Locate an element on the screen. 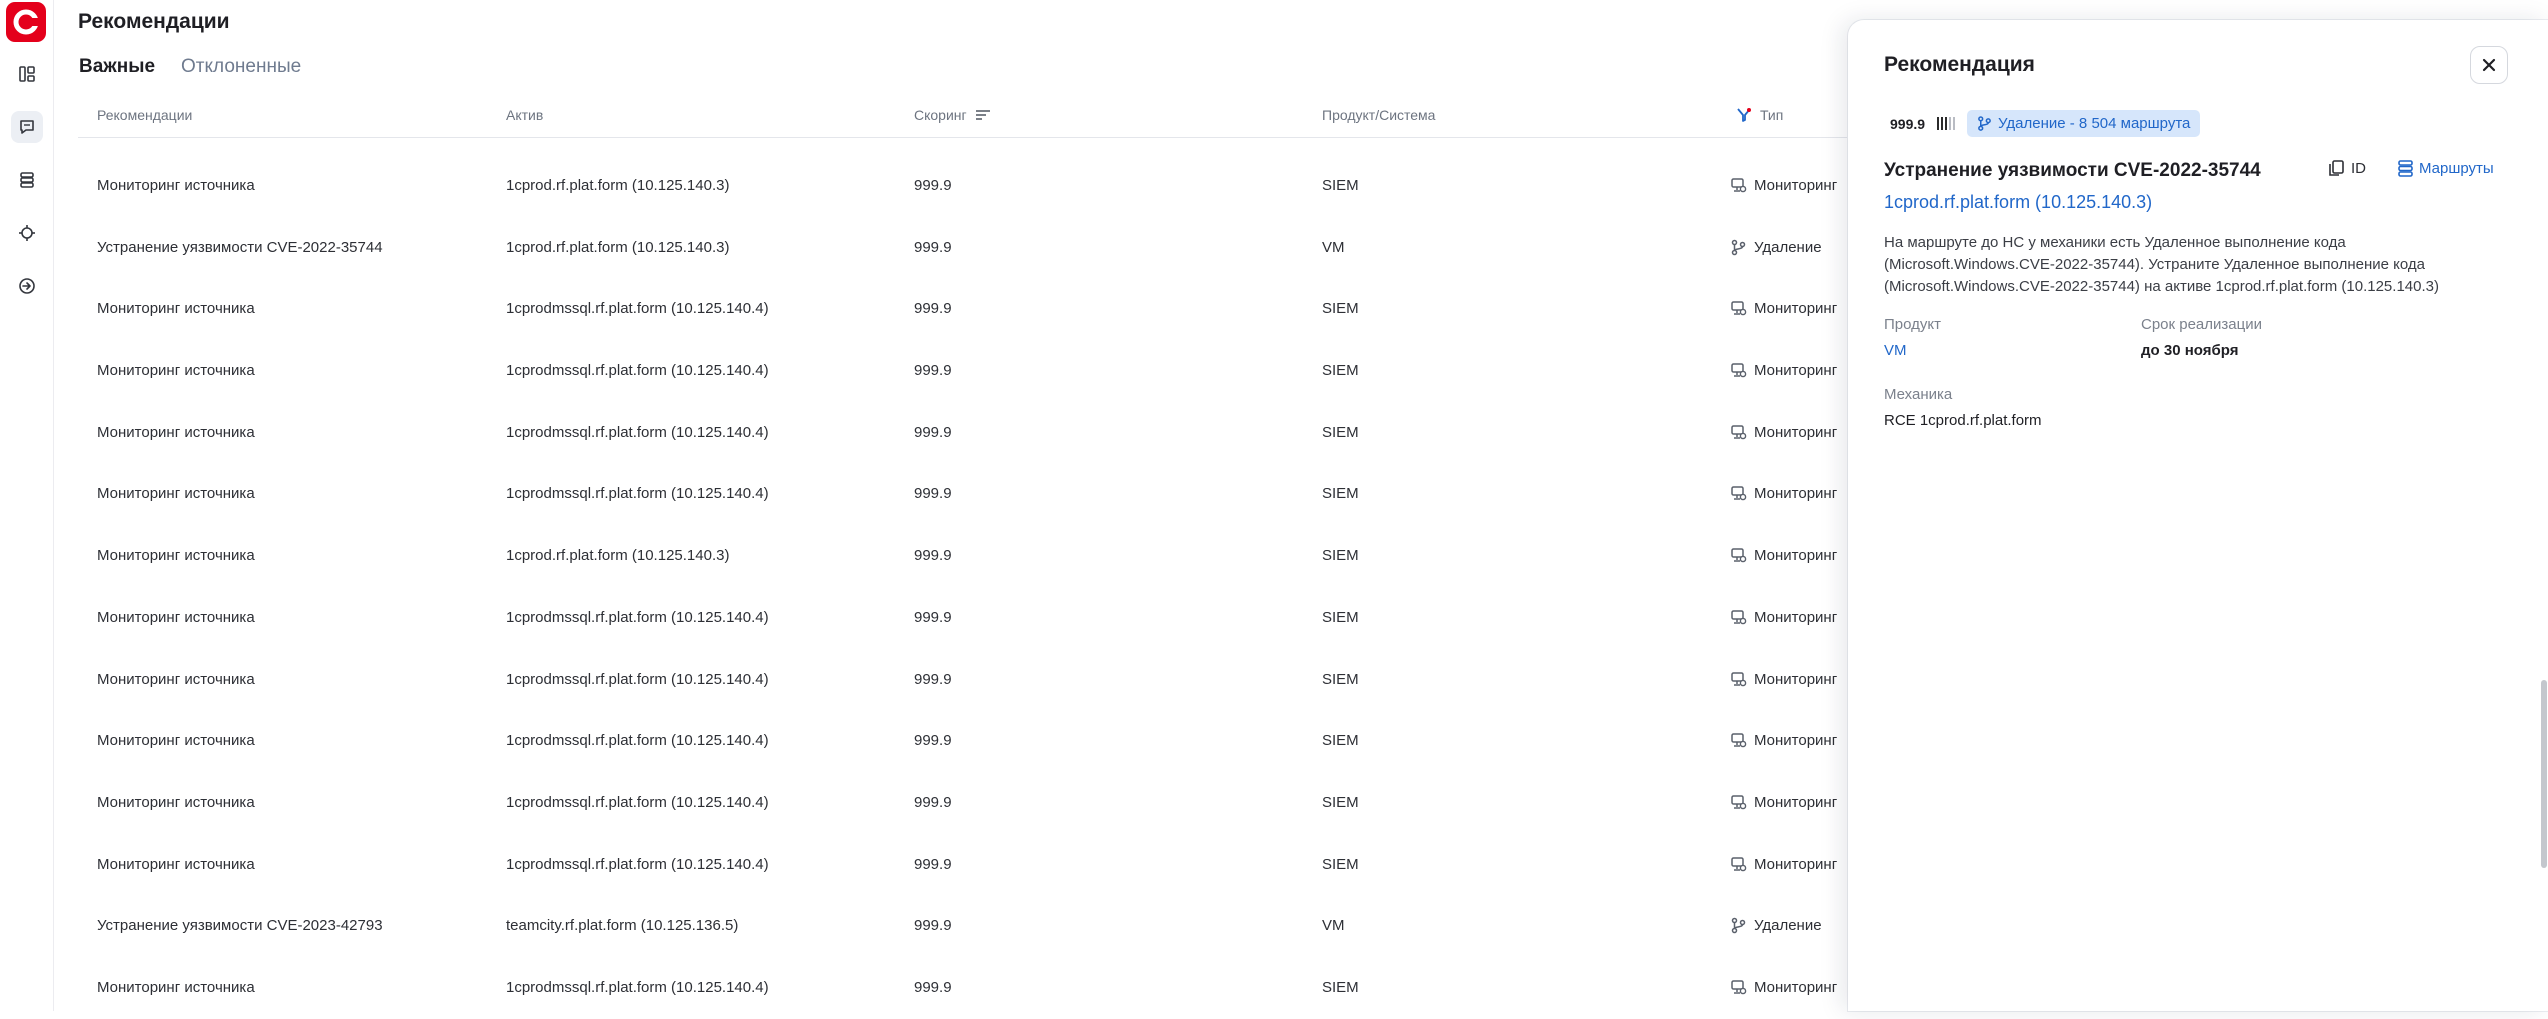 The height and width of the screenshot is (1019, 2548). asset-cell: 1cprod.rf.plat.form (10.125.140.3) is located at coordinates (618, 247).